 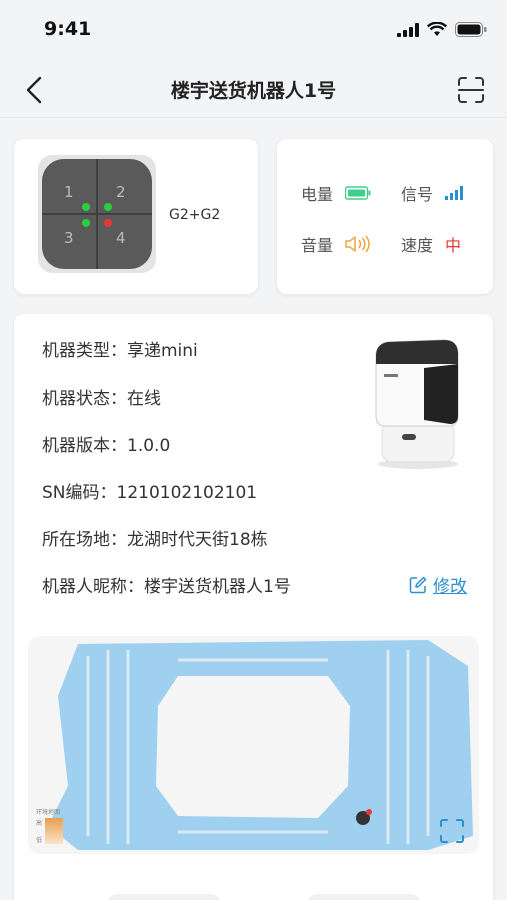 I want to click on scan-icon, so click(x=471, y=90).